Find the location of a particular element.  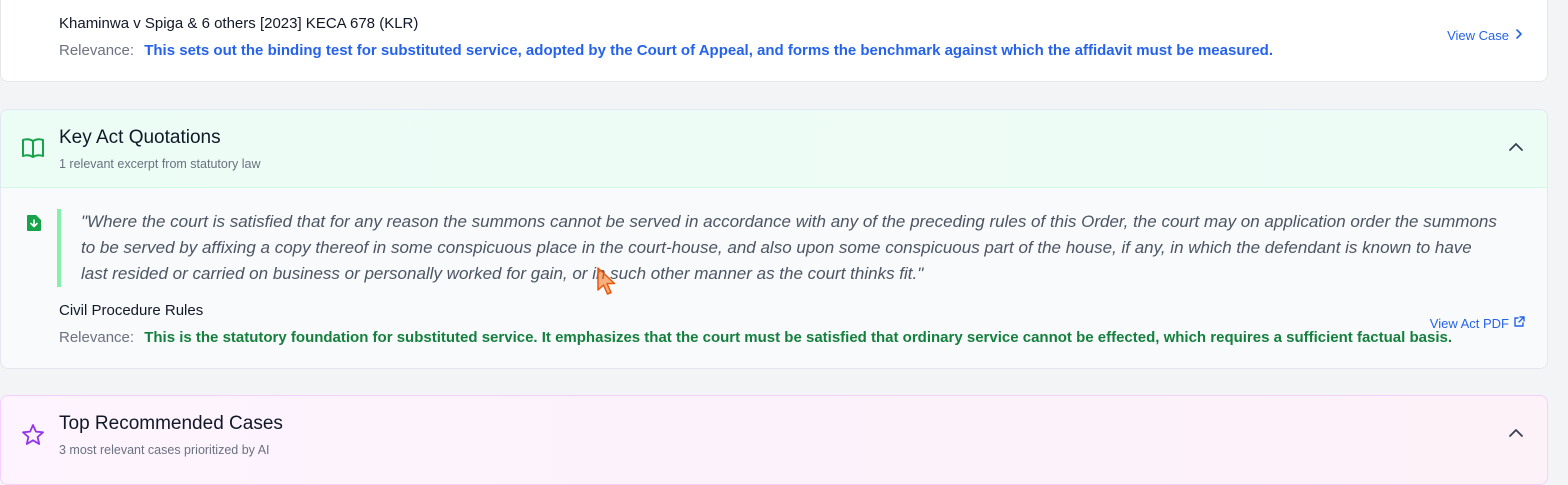

book-open-icon is located at coordinates (33, 150).